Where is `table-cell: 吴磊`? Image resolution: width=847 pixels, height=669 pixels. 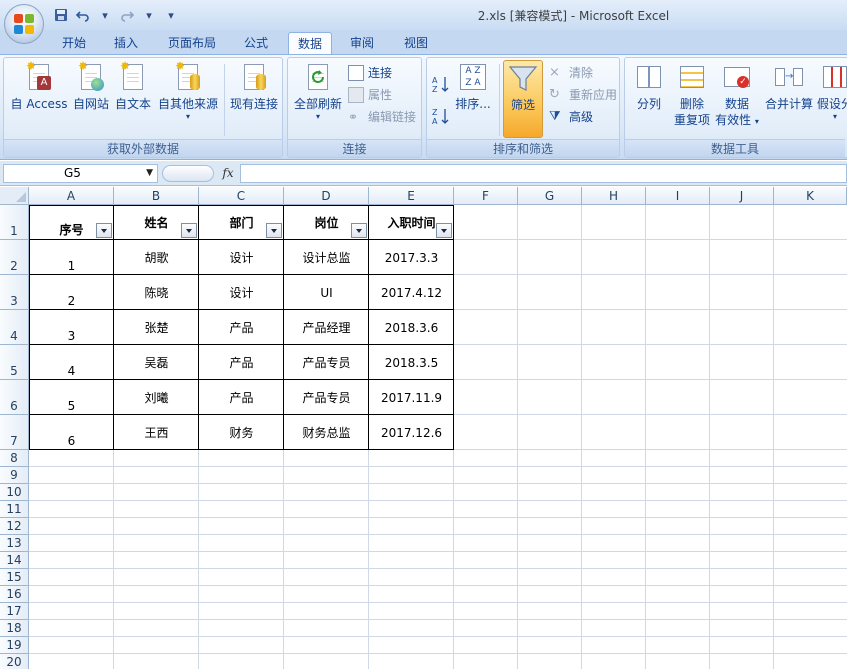
table-cell: 吴磊 is located at coordinates (156, 362).